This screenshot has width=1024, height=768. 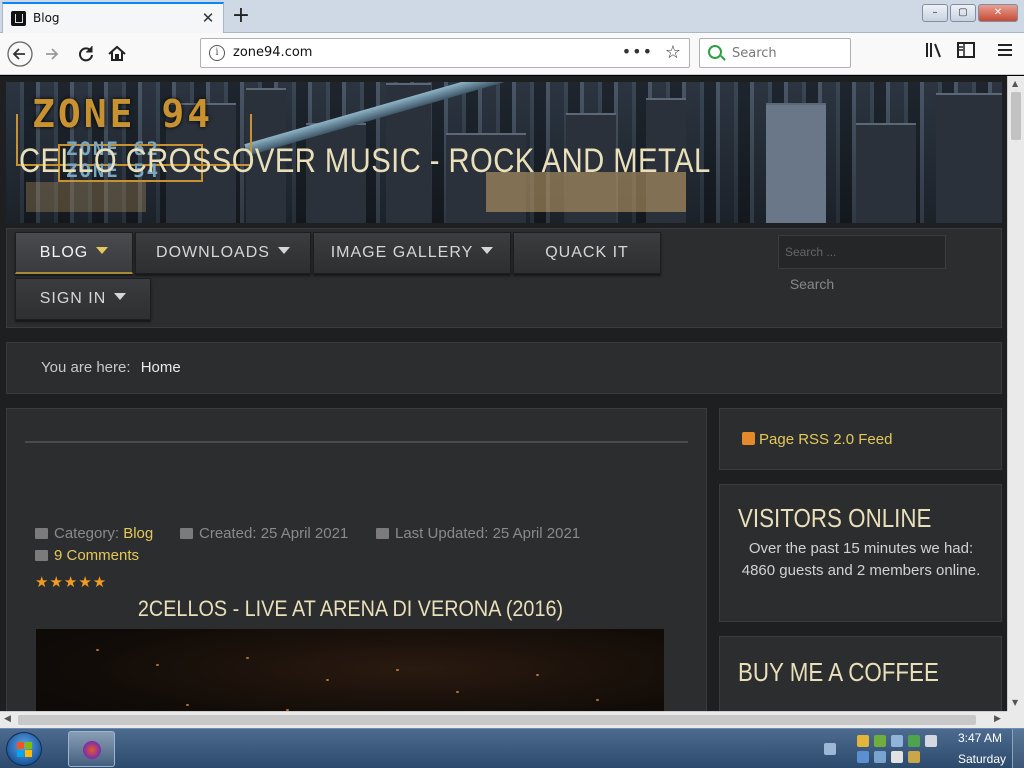 What do you see at coordinates (754, 53) in the screenshot?
I see `browser-search-placeholder: Search` at bounding box center [754, 53].